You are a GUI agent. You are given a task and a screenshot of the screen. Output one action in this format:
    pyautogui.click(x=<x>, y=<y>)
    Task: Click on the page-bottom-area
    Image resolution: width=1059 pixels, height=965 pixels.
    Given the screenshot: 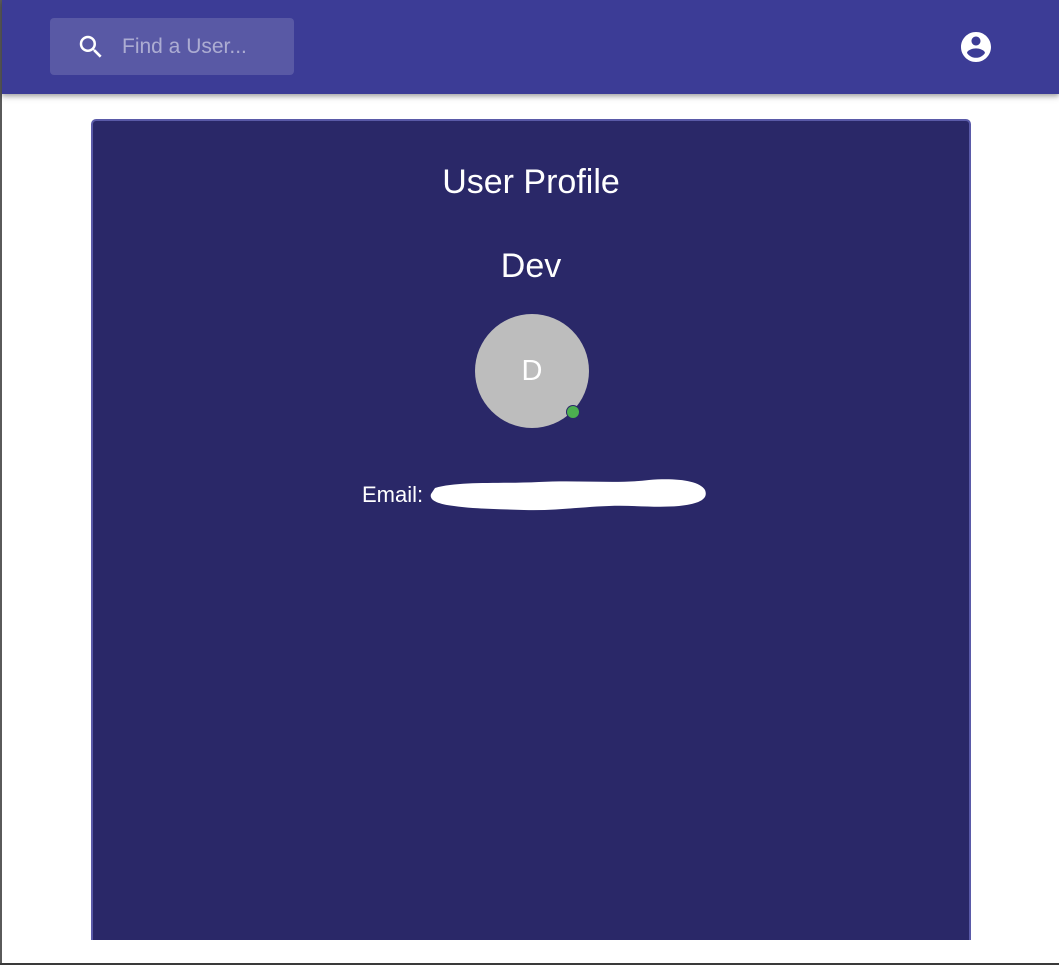 What is the action you would take?
    pyautogui.click(x=530, y=951)
    